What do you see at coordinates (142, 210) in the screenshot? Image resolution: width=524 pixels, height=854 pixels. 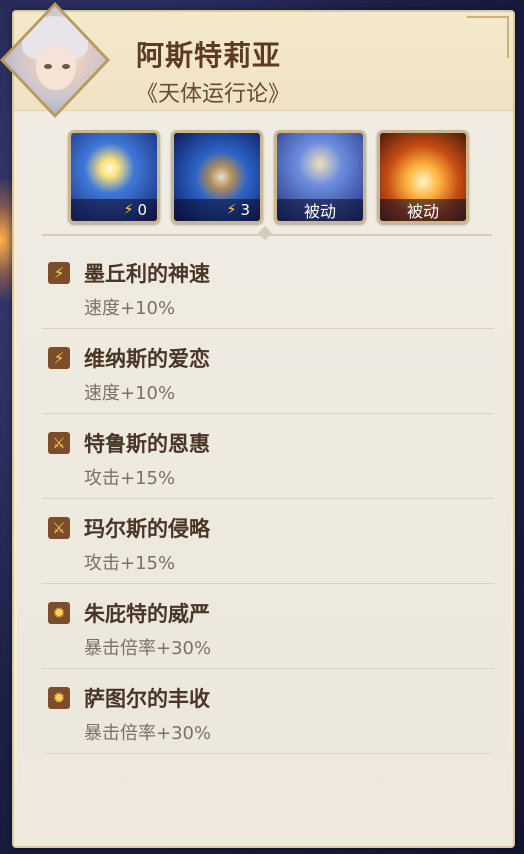 I see `skill-cost-value: 0` at bounding box center [142, 210].